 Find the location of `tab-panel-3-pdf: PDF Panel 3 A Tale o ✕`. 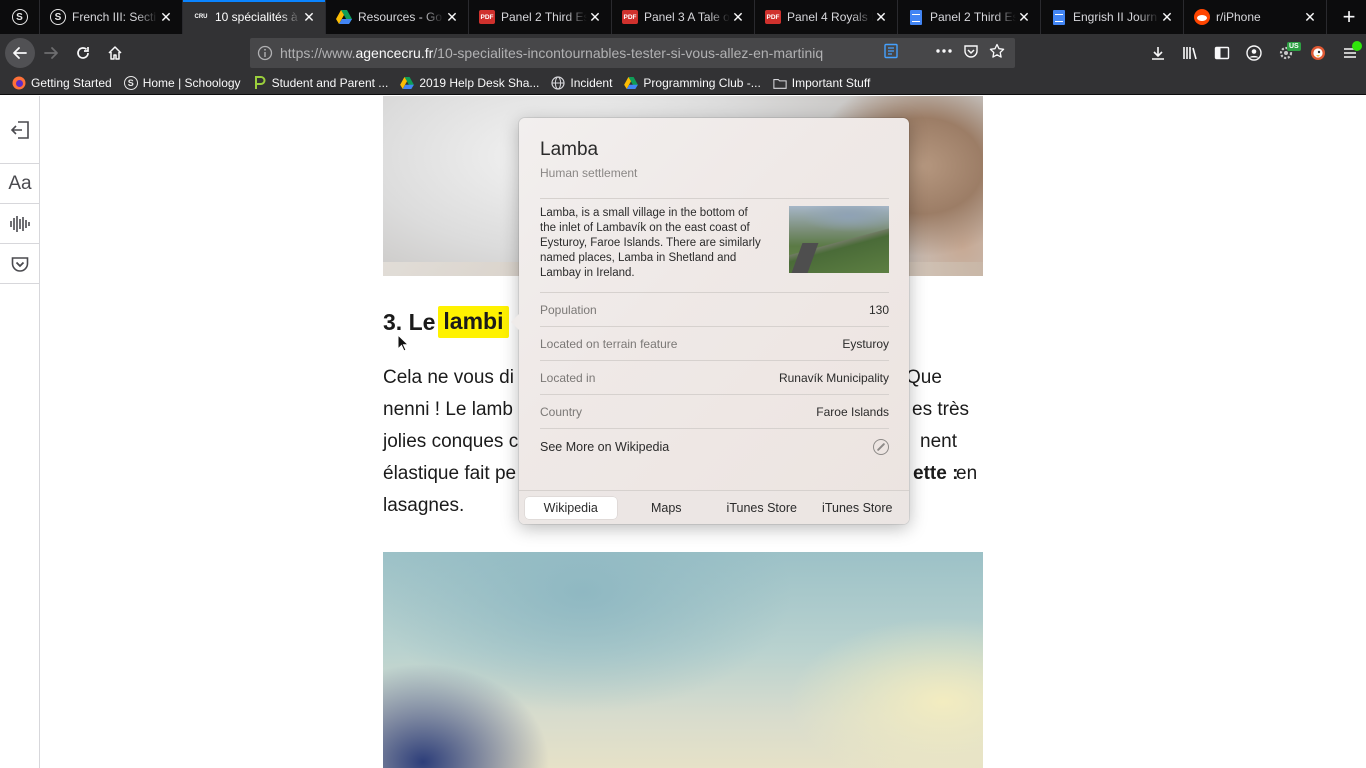

tab-panel-3-pdf: PDF Panel 3 A Tale o ✕ is located at coordinates (683, 17).